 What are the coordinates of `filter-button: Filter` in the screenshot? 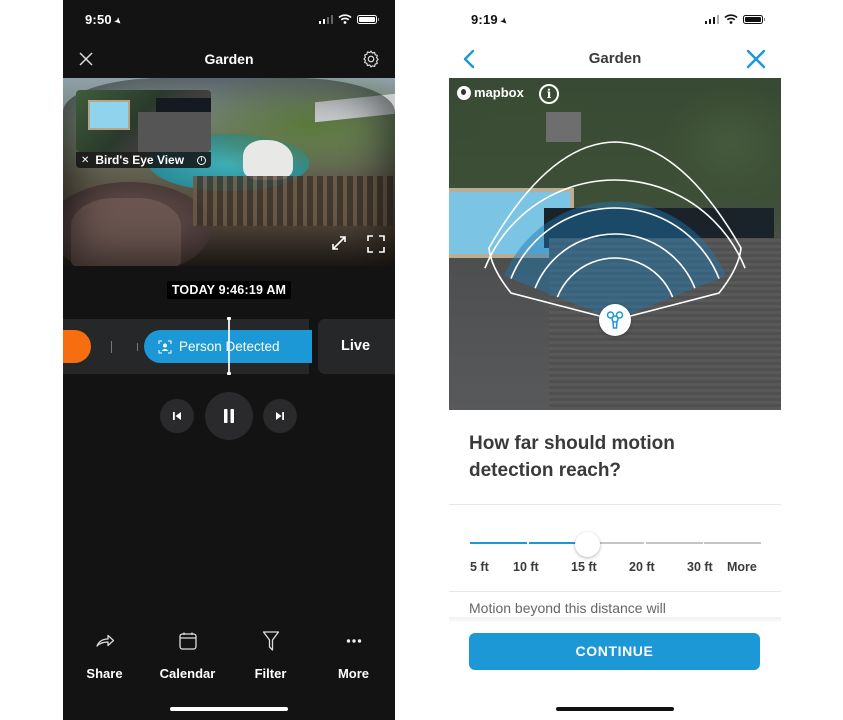 It's located at (270, 655).